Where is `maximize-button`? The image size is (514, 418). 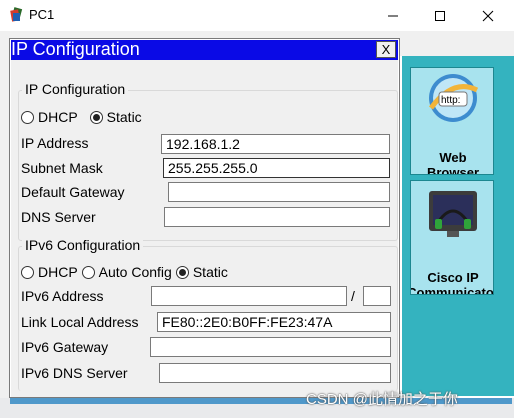 maximize-button is located at coordinates (440, 15).